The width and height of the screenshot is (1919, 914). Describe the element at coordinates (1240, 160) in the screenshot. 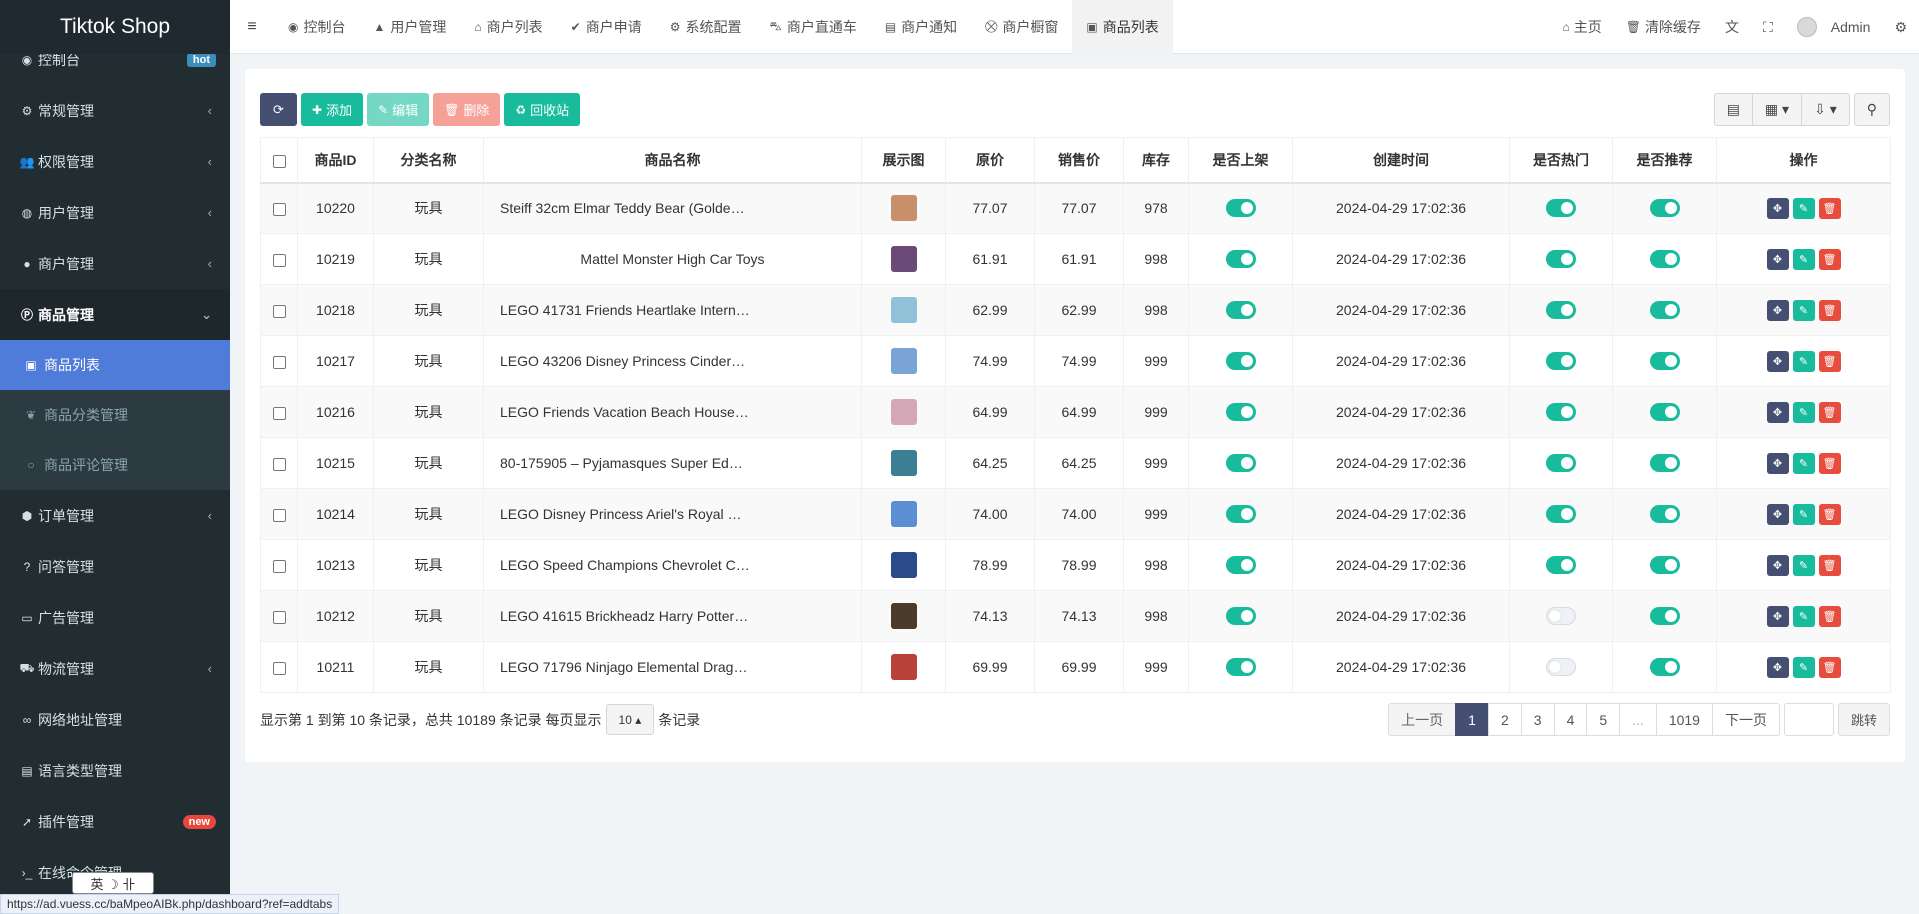

I see `column-header: 是否上架` at that location.